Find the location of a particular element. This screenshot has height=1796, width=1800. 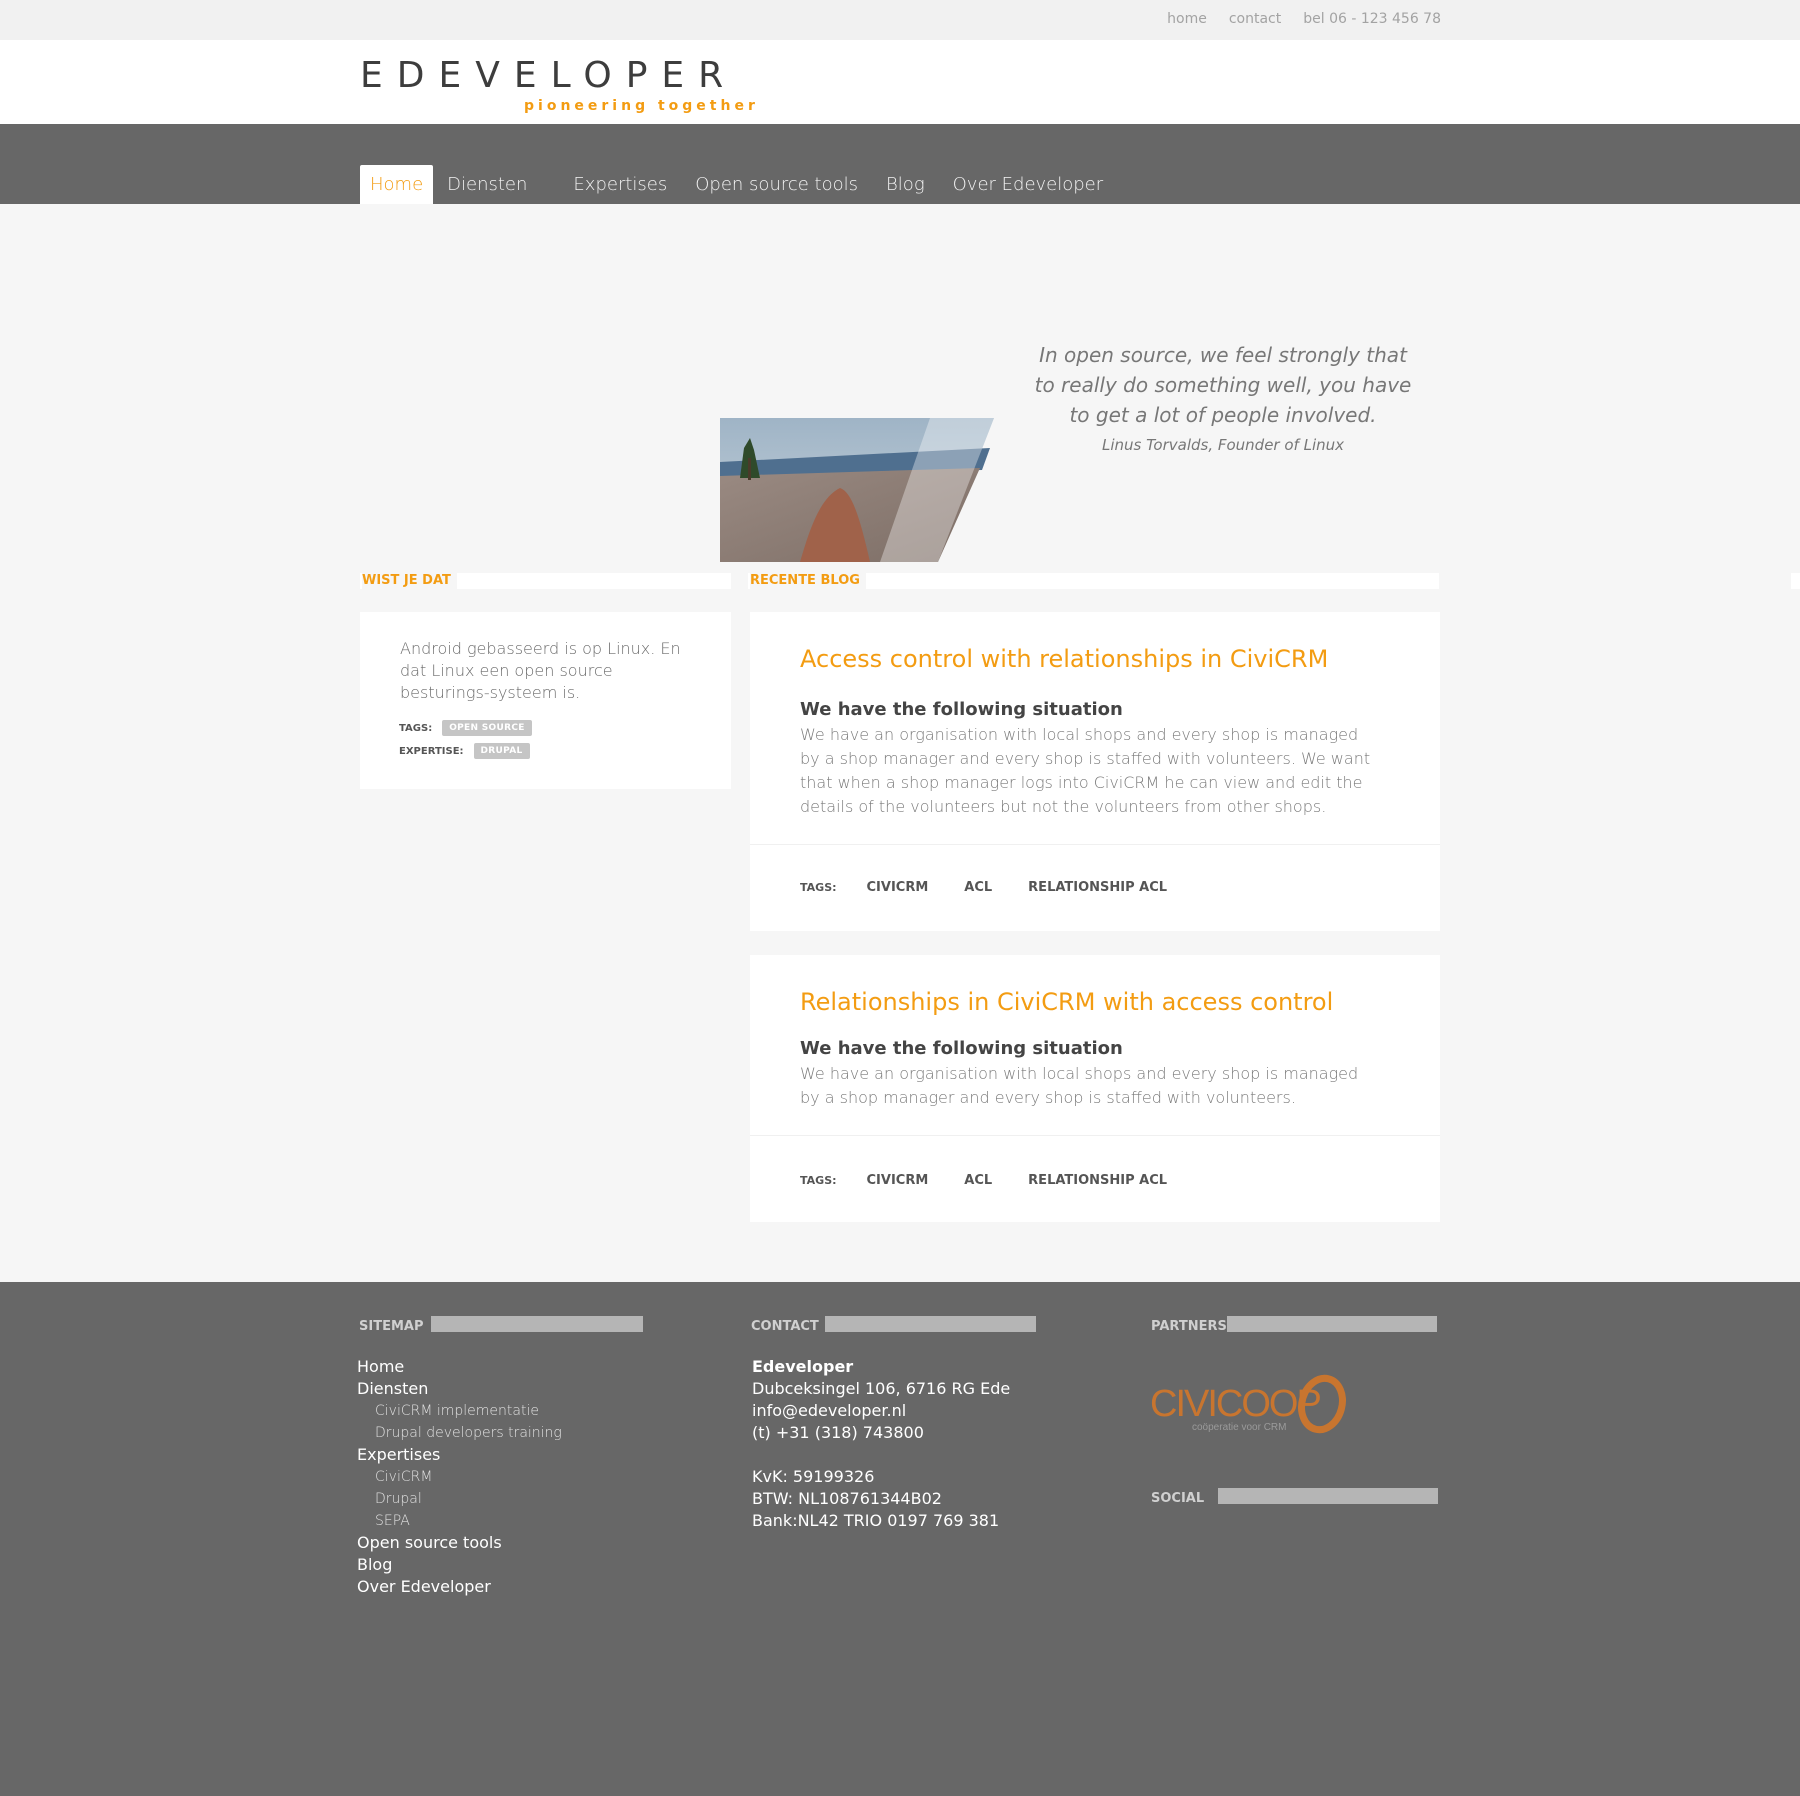

company-bank: Bank:NL42 TRIO 0197 769 381 is located at coordinates (876, 1520).